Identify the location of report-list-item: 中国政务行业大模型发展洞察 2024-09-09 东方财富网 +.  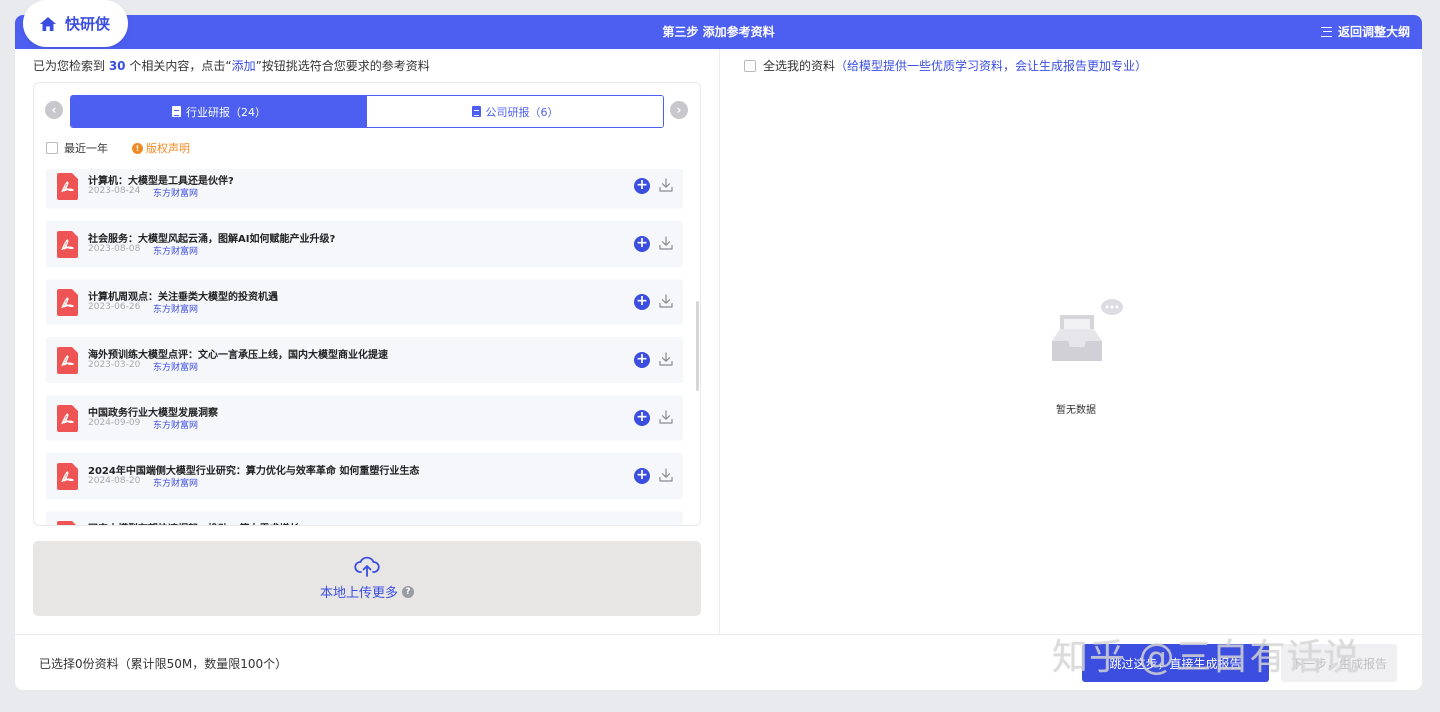
(364, 418).